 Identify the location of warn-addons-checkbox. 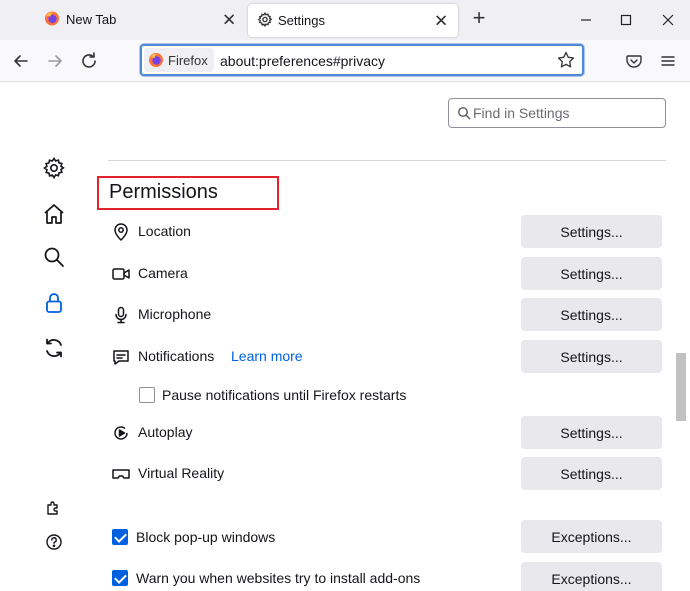
(120, 578).